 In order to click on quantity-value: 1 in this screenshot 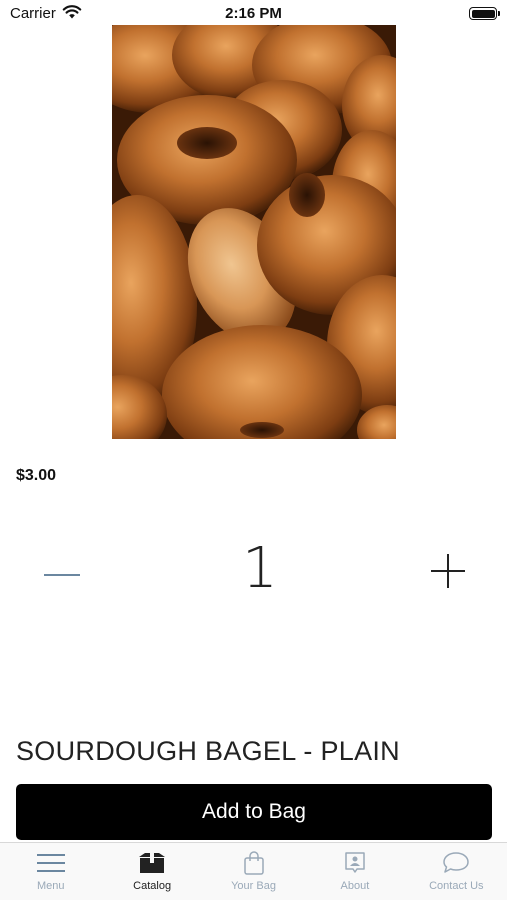, I will do `click(260, 568)`.